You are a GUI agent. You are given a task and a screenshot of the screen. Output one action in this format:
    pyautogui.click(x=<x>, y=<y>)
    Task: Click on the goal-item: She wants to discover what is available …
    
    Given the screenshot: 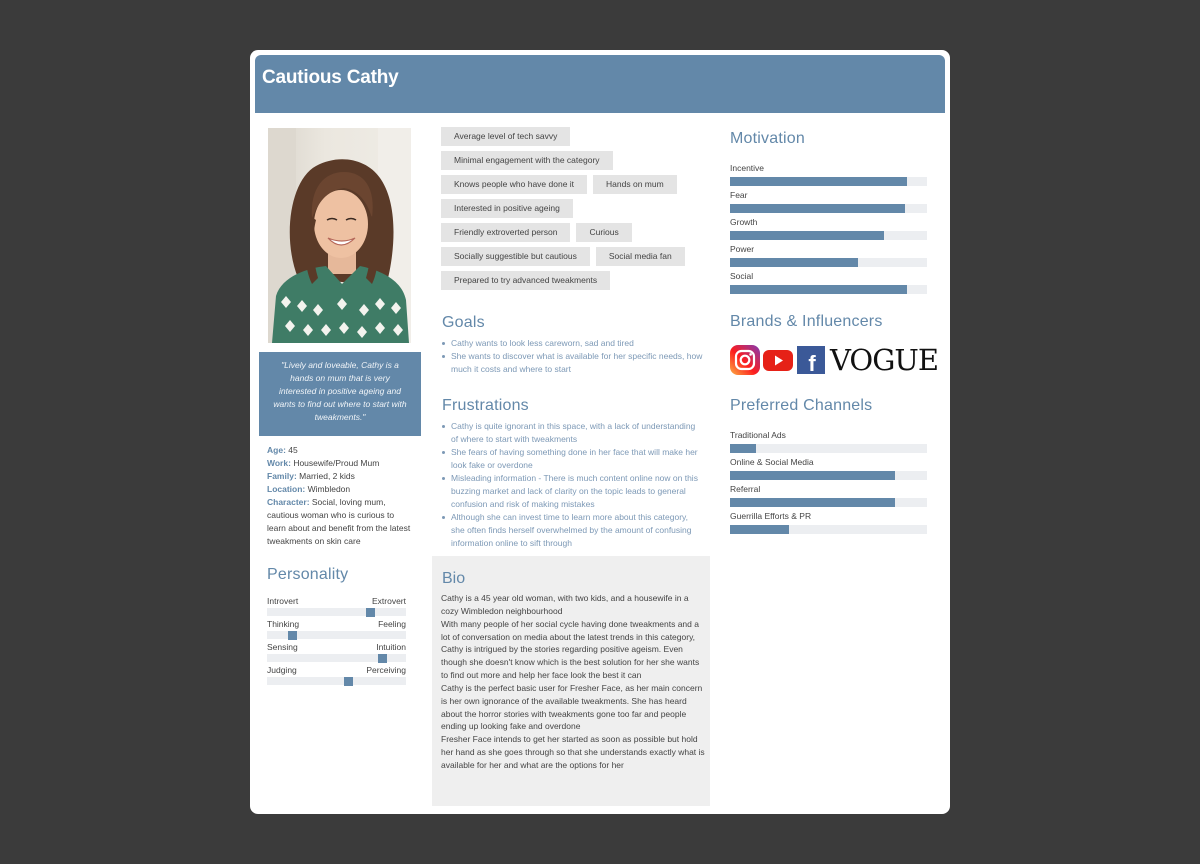 What is the action you would take?
    pyautogui.click(x=573, y=363)
    